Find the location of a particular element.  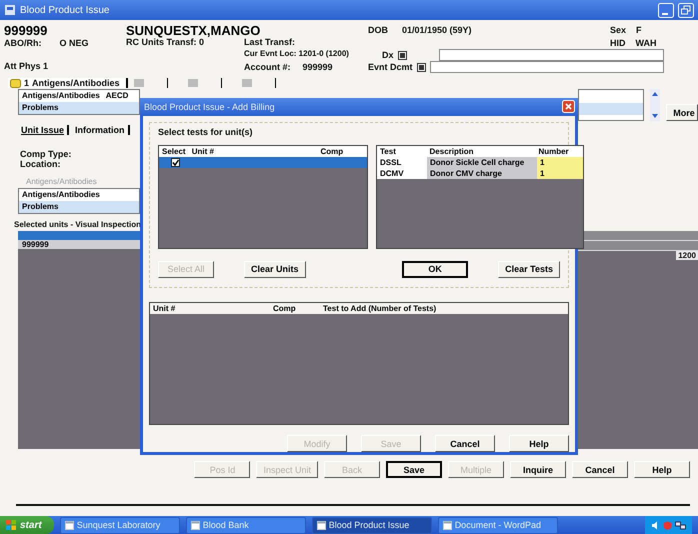

comp-type-label: Comp Type: is located at coordinates (46, 154).